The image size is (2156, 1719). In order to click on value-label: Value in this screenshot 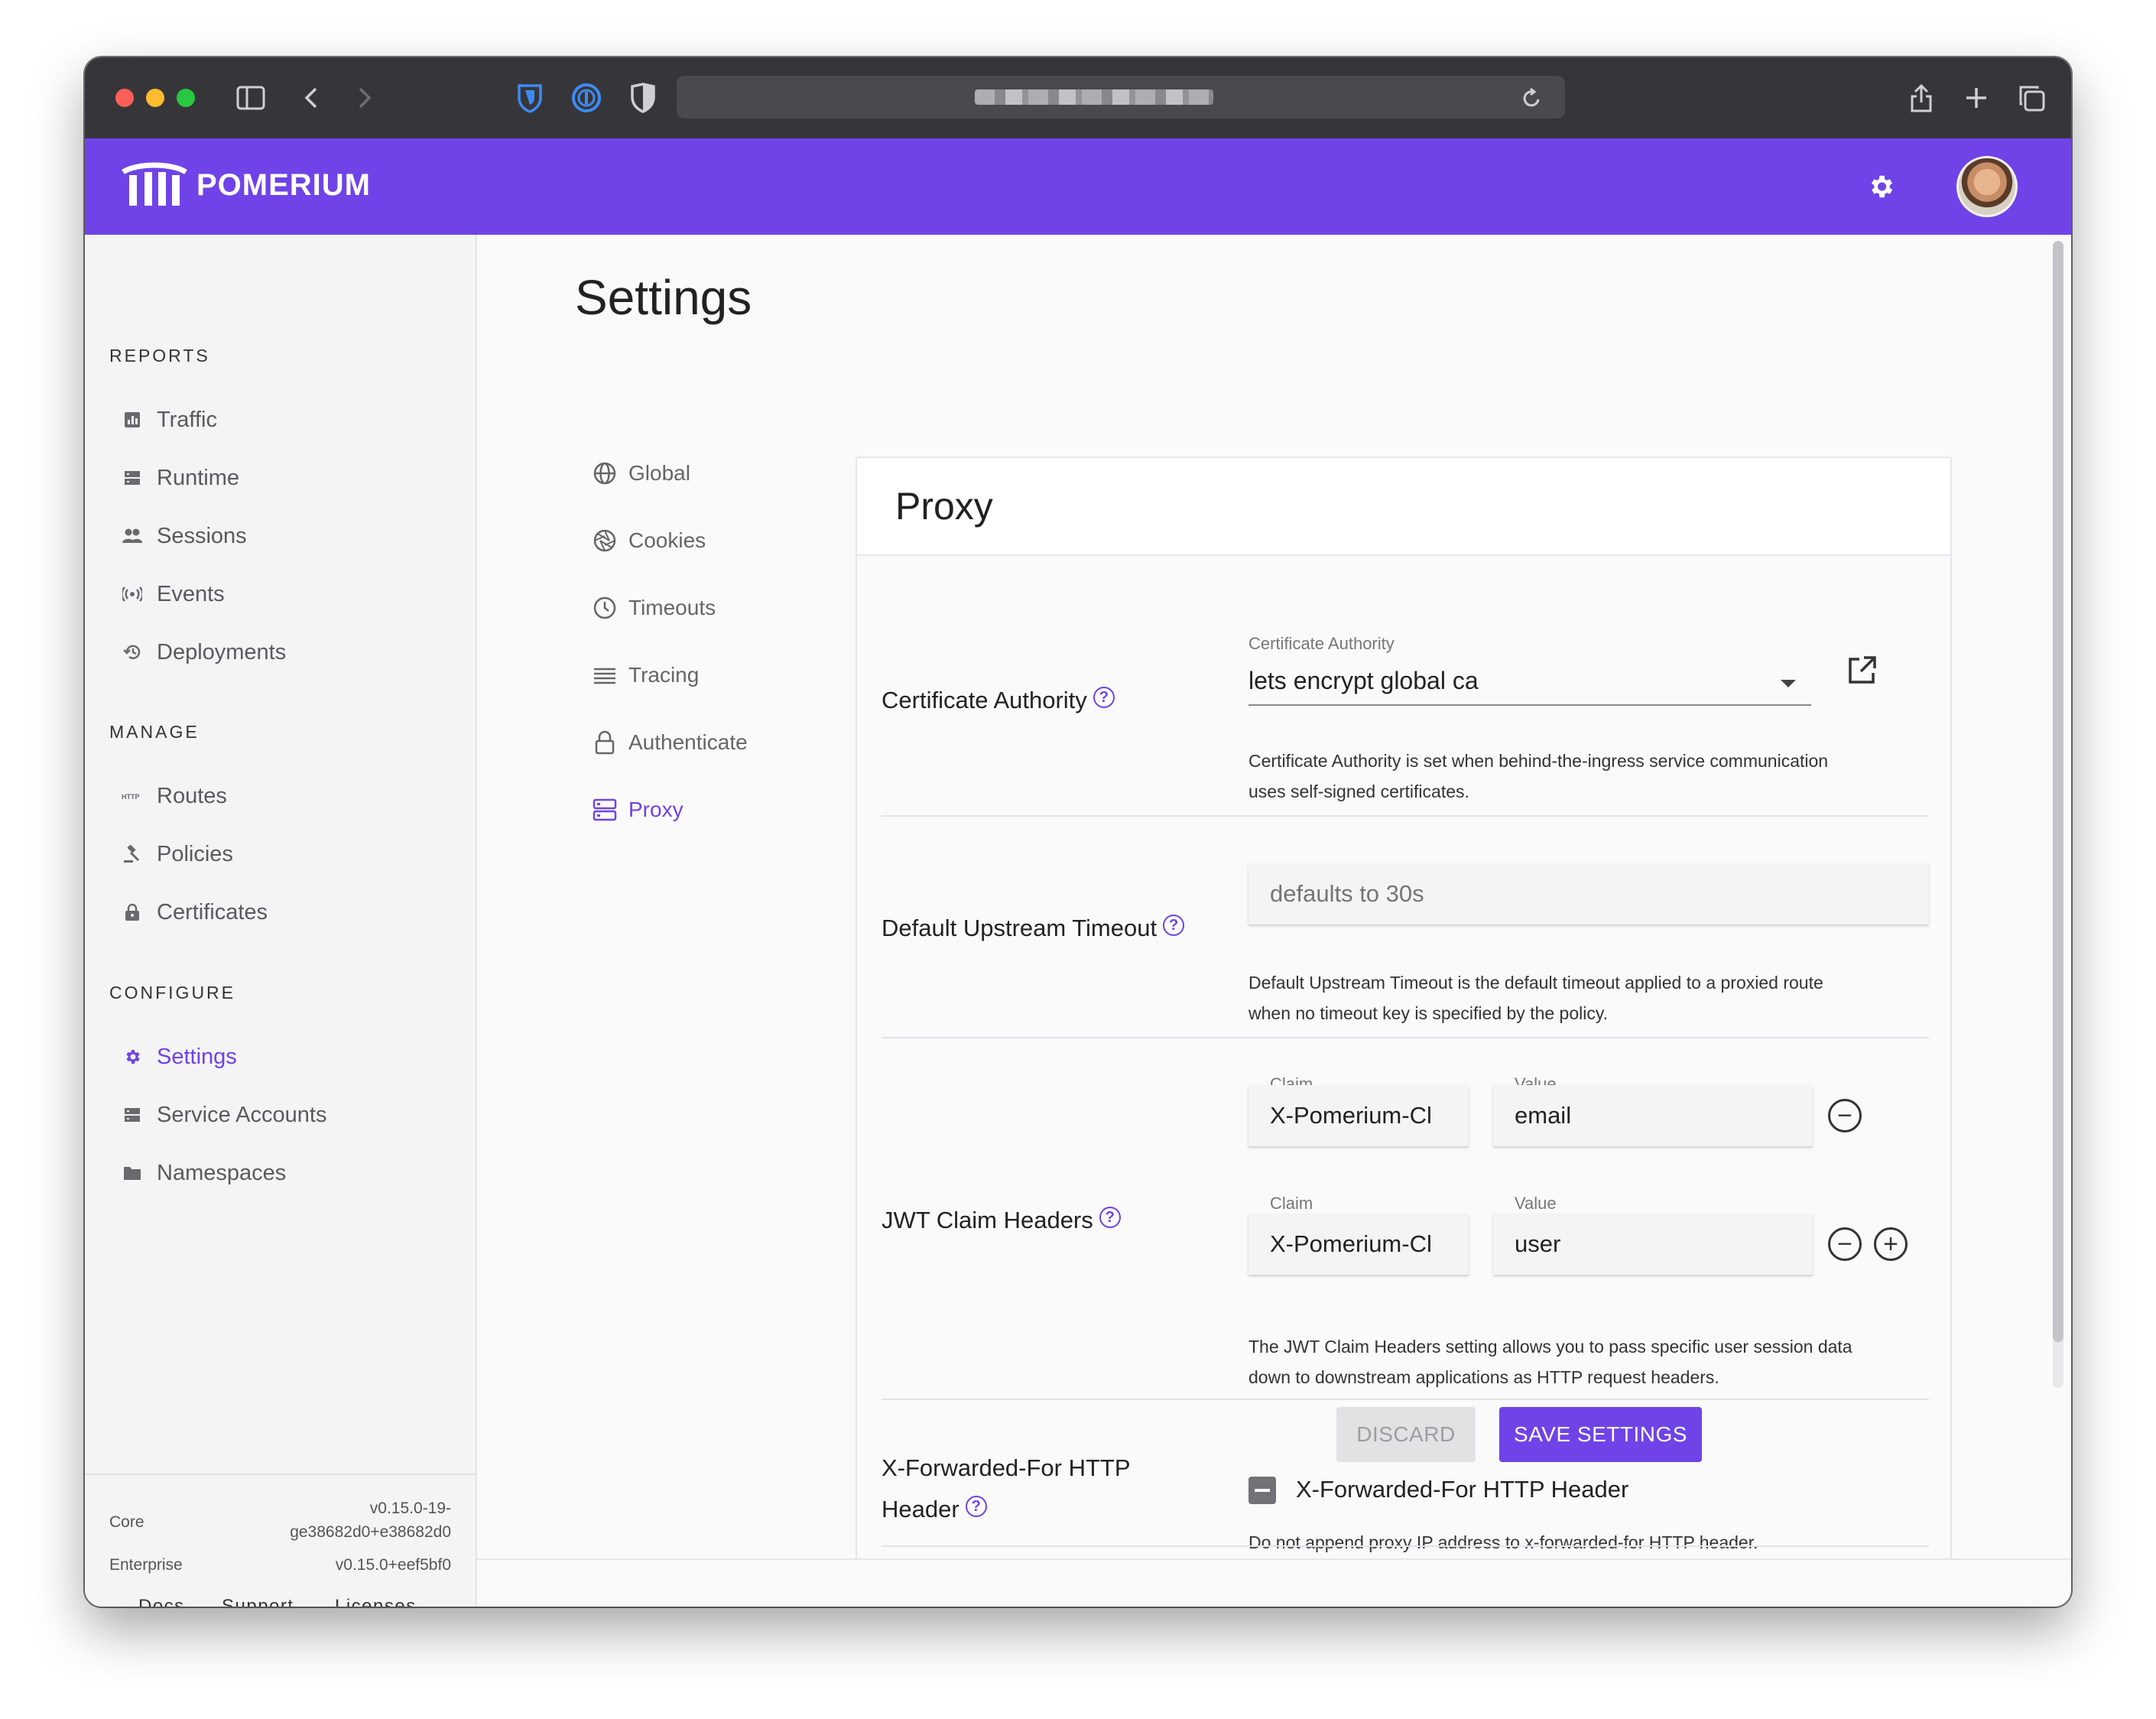, I will do `click(1536, 1203)`.